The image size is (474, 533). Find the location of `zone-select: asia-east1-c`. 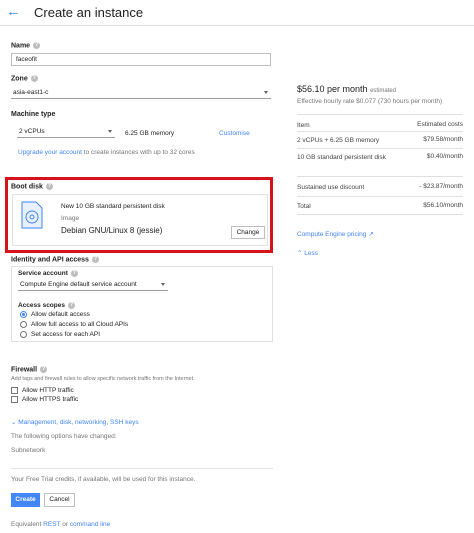

zone-select: asia-east1-c is located at coordinates (141, 93).